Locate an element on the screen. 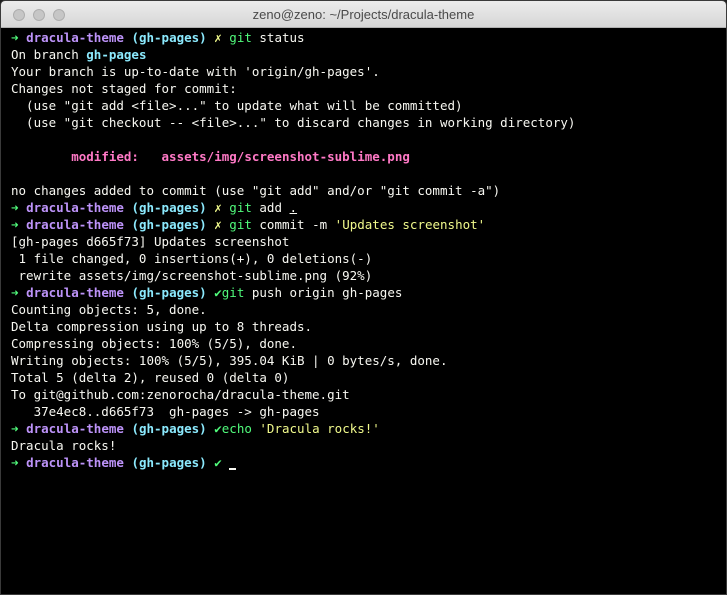  command-name: echo is located at coordinates (236, 428).